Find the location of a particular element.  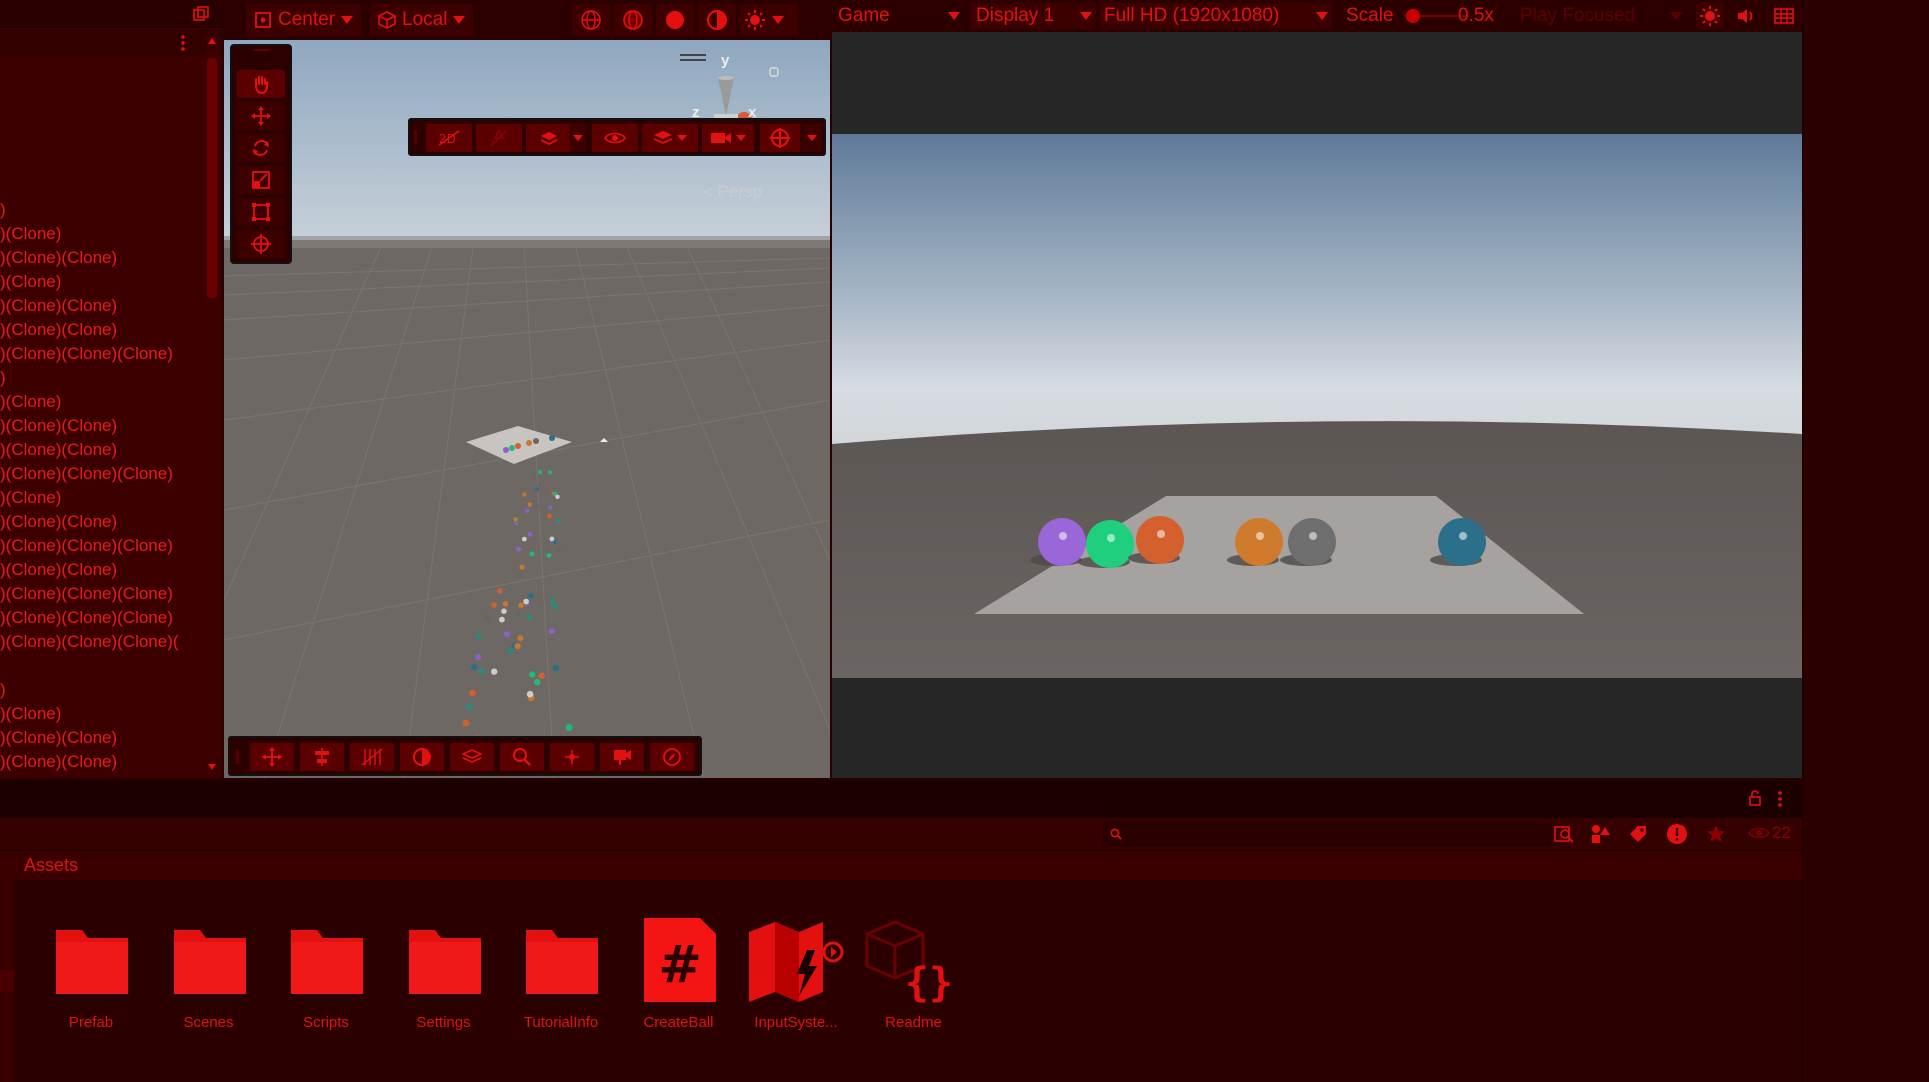

asset-tile: Scenes is located at coordinates (209, 966).